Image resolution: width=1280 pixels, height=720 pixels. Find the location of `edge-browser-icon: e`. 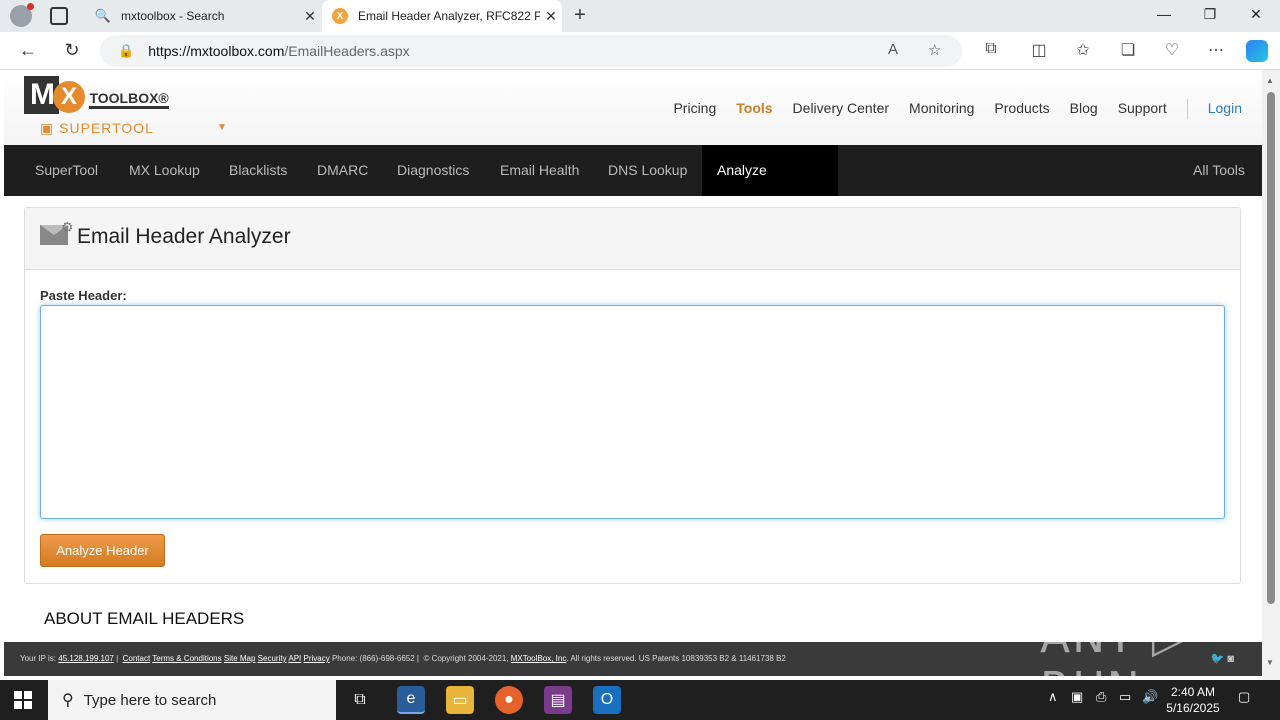

edge-browser-icon: e is located at coordinates (411, 700).